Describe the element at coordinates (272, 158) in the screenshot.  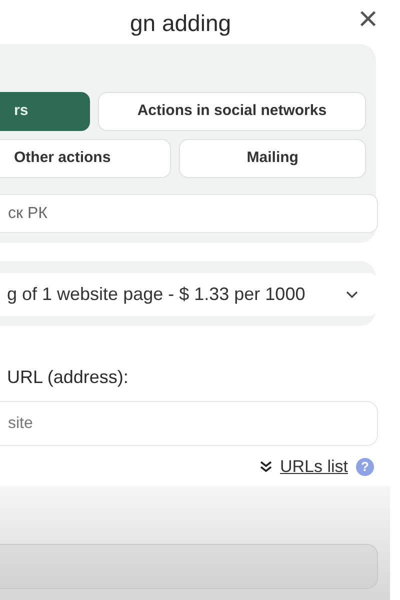
I see `category-button: Mailing` at that location.